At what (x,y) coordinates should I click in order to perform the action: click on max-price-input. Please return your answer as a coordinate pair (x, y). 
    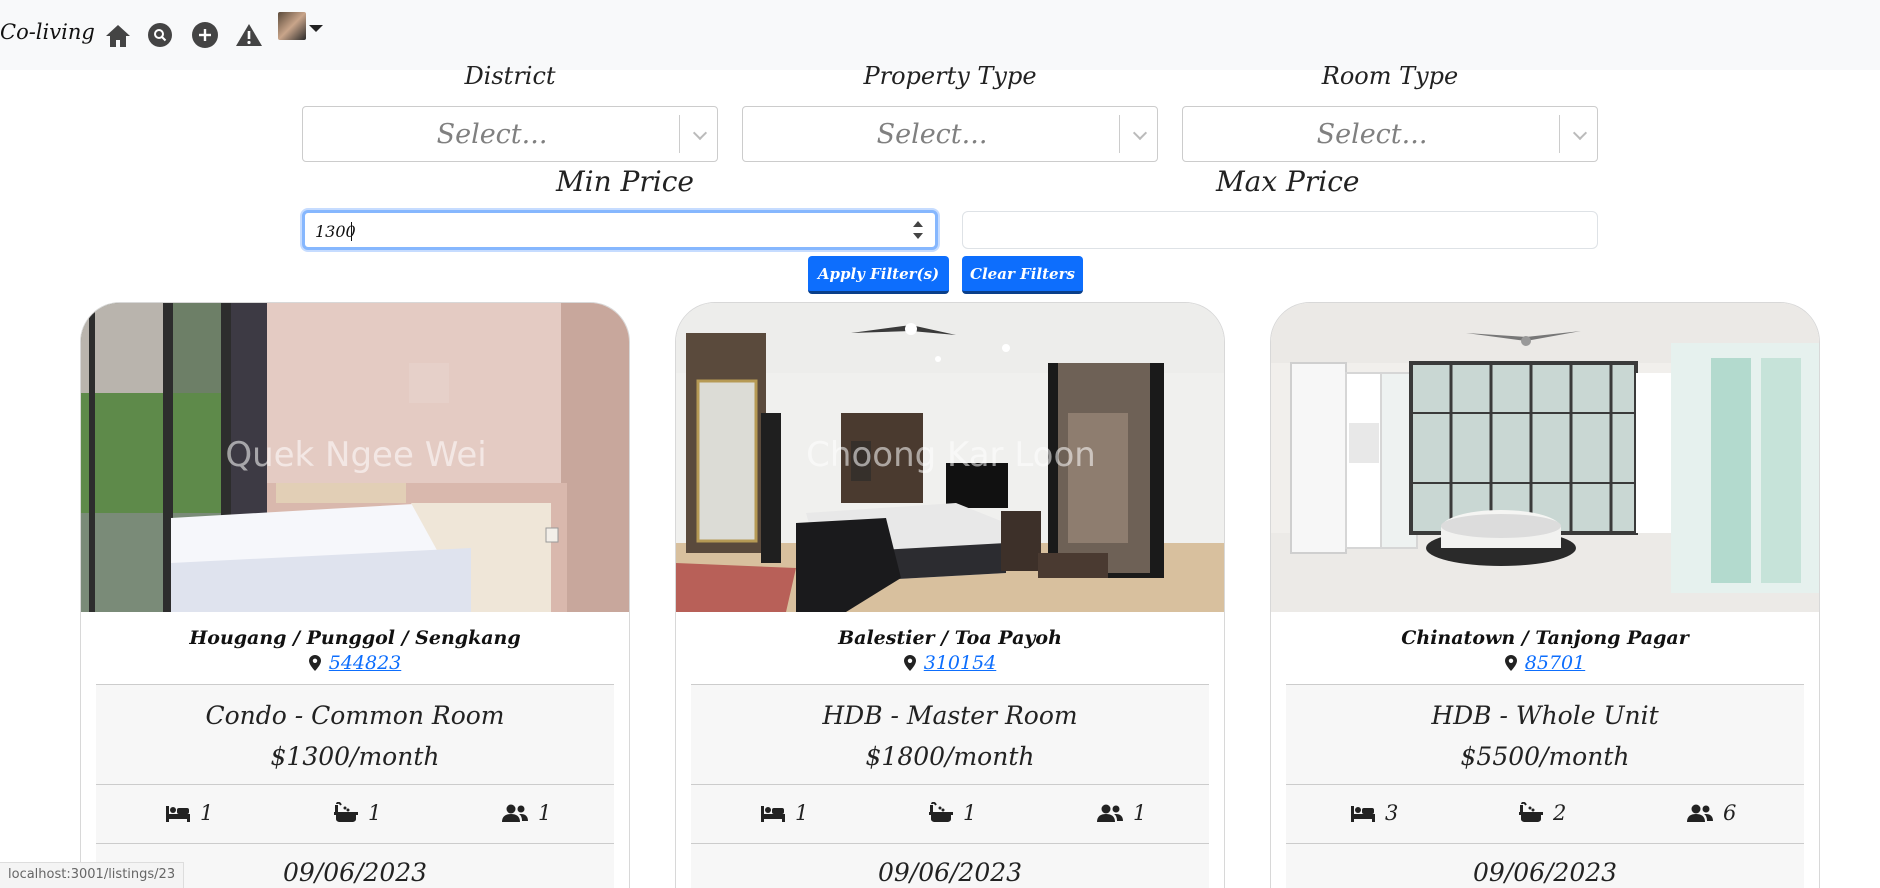
    Looking at the image, I should click on (1280, 230).